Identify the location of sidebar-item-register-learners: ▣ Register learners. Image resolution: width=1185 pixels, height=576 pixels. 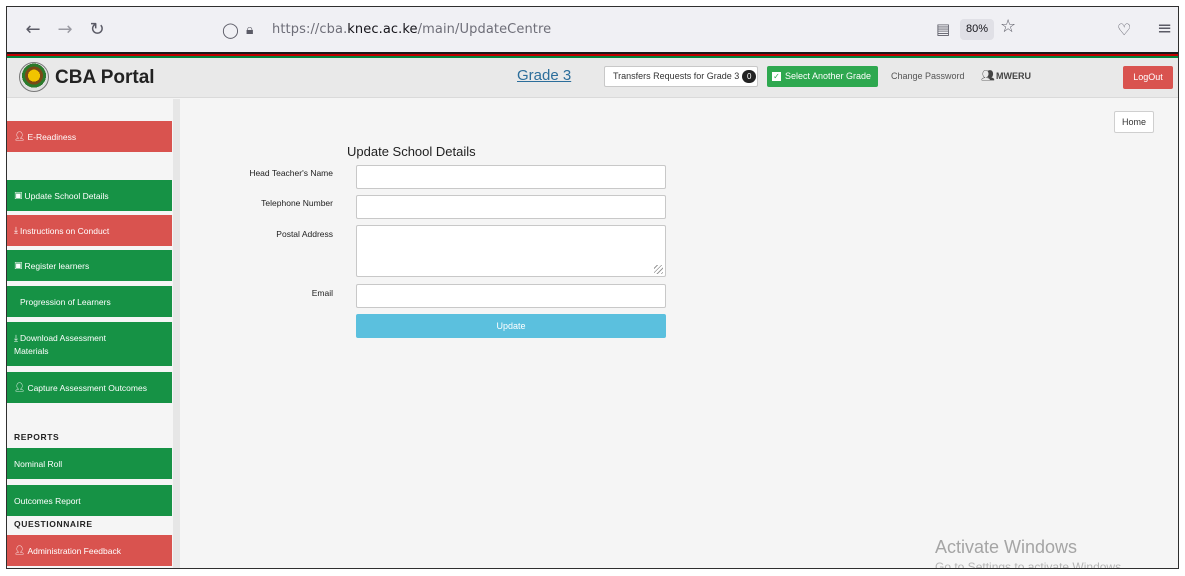
(89, 265).